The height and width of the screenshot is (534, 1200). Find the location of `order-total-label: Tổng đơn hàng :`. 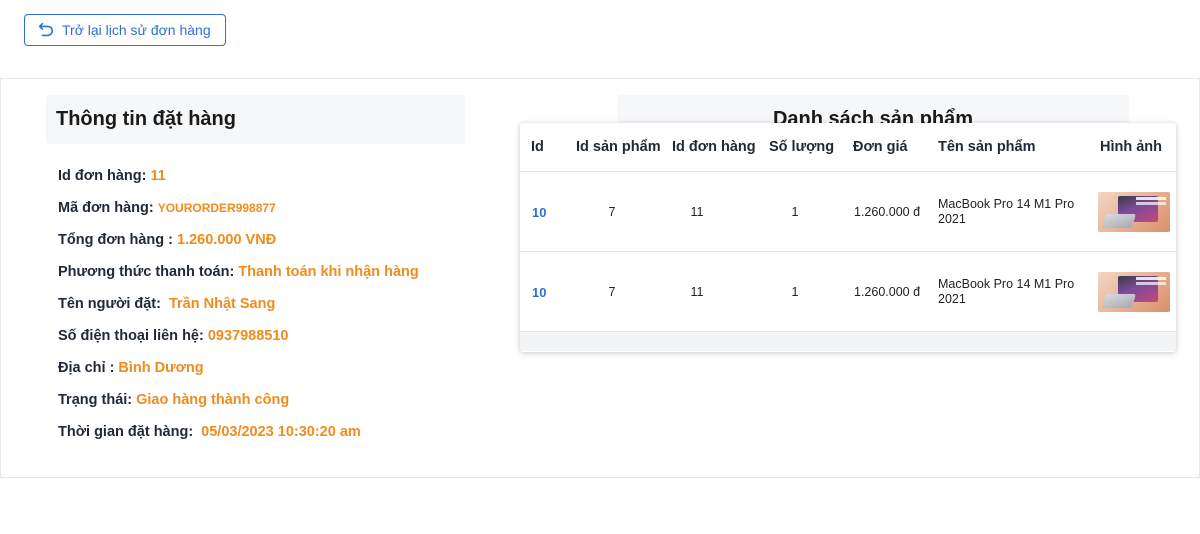

order-total-label: Tổng đơn hàng : is located at coordinates (116, 240).